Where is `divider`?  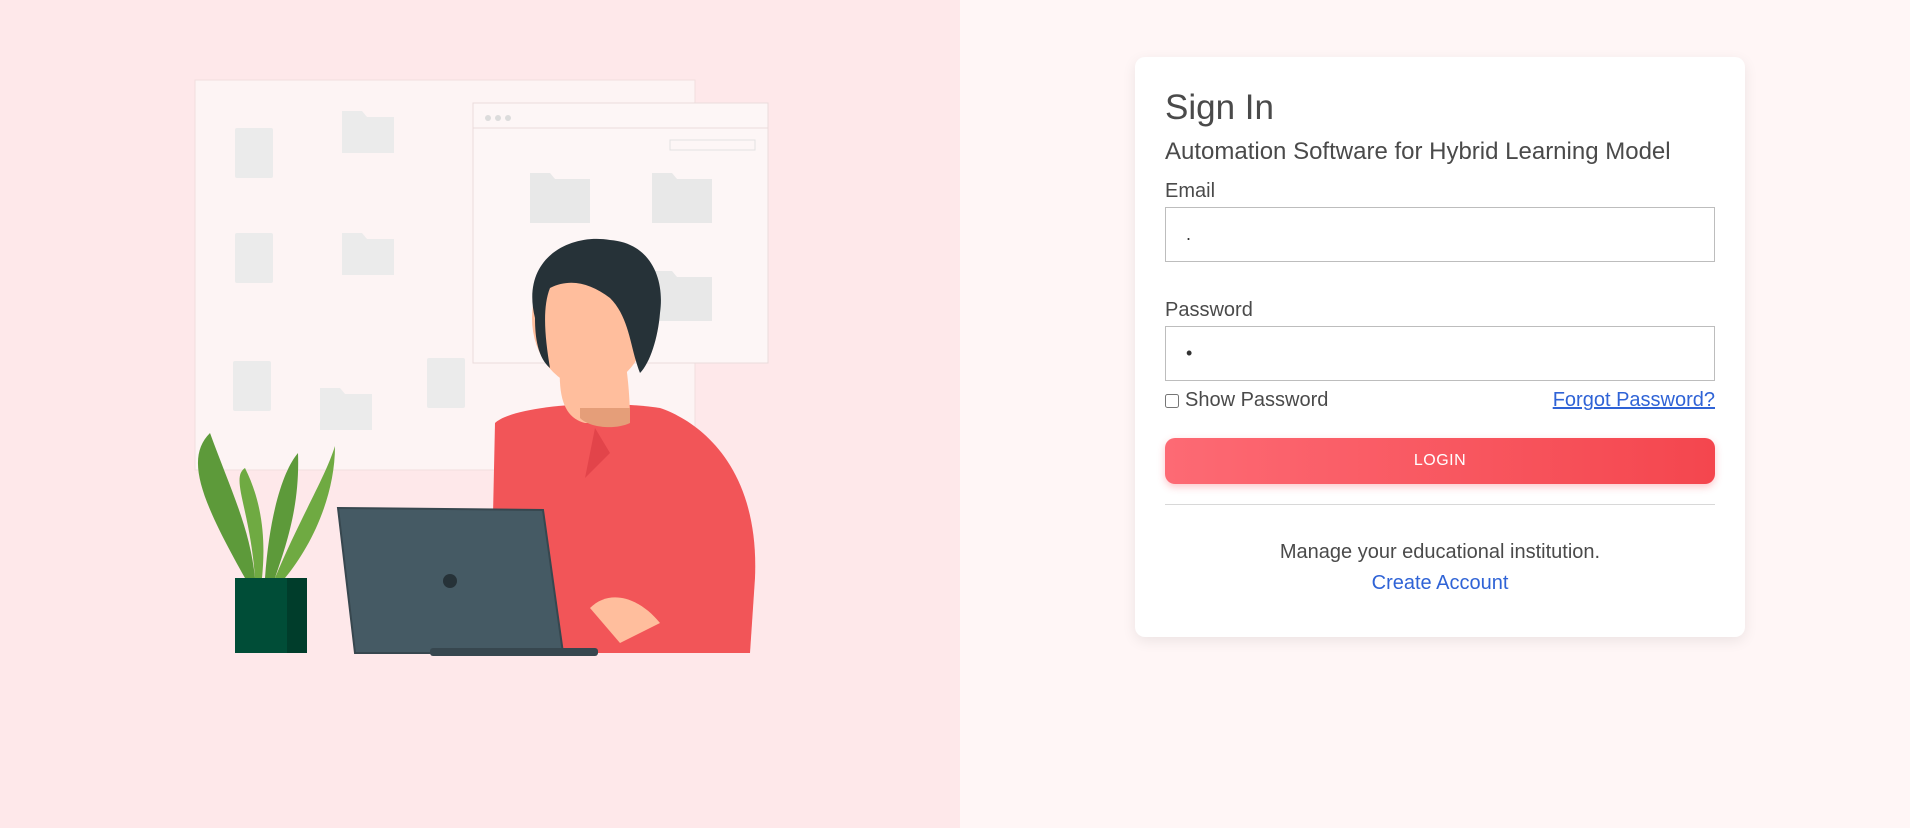
divider is located at coordinates (1440, 504).